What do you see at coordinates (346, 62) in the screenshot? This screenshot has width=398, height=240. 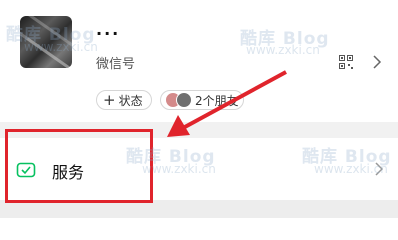 I see `qr-code-icon` at bounding box center [346, 62].